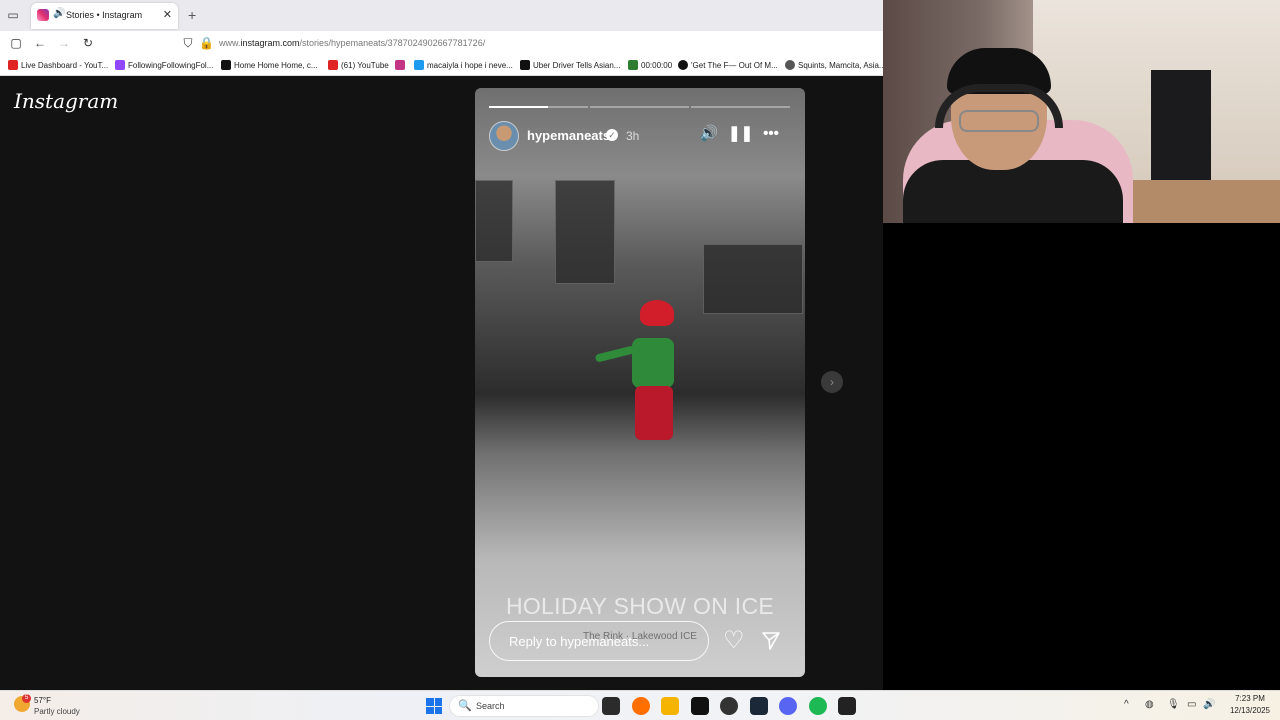  I want to click on twitch-icon, so click(120, 65).